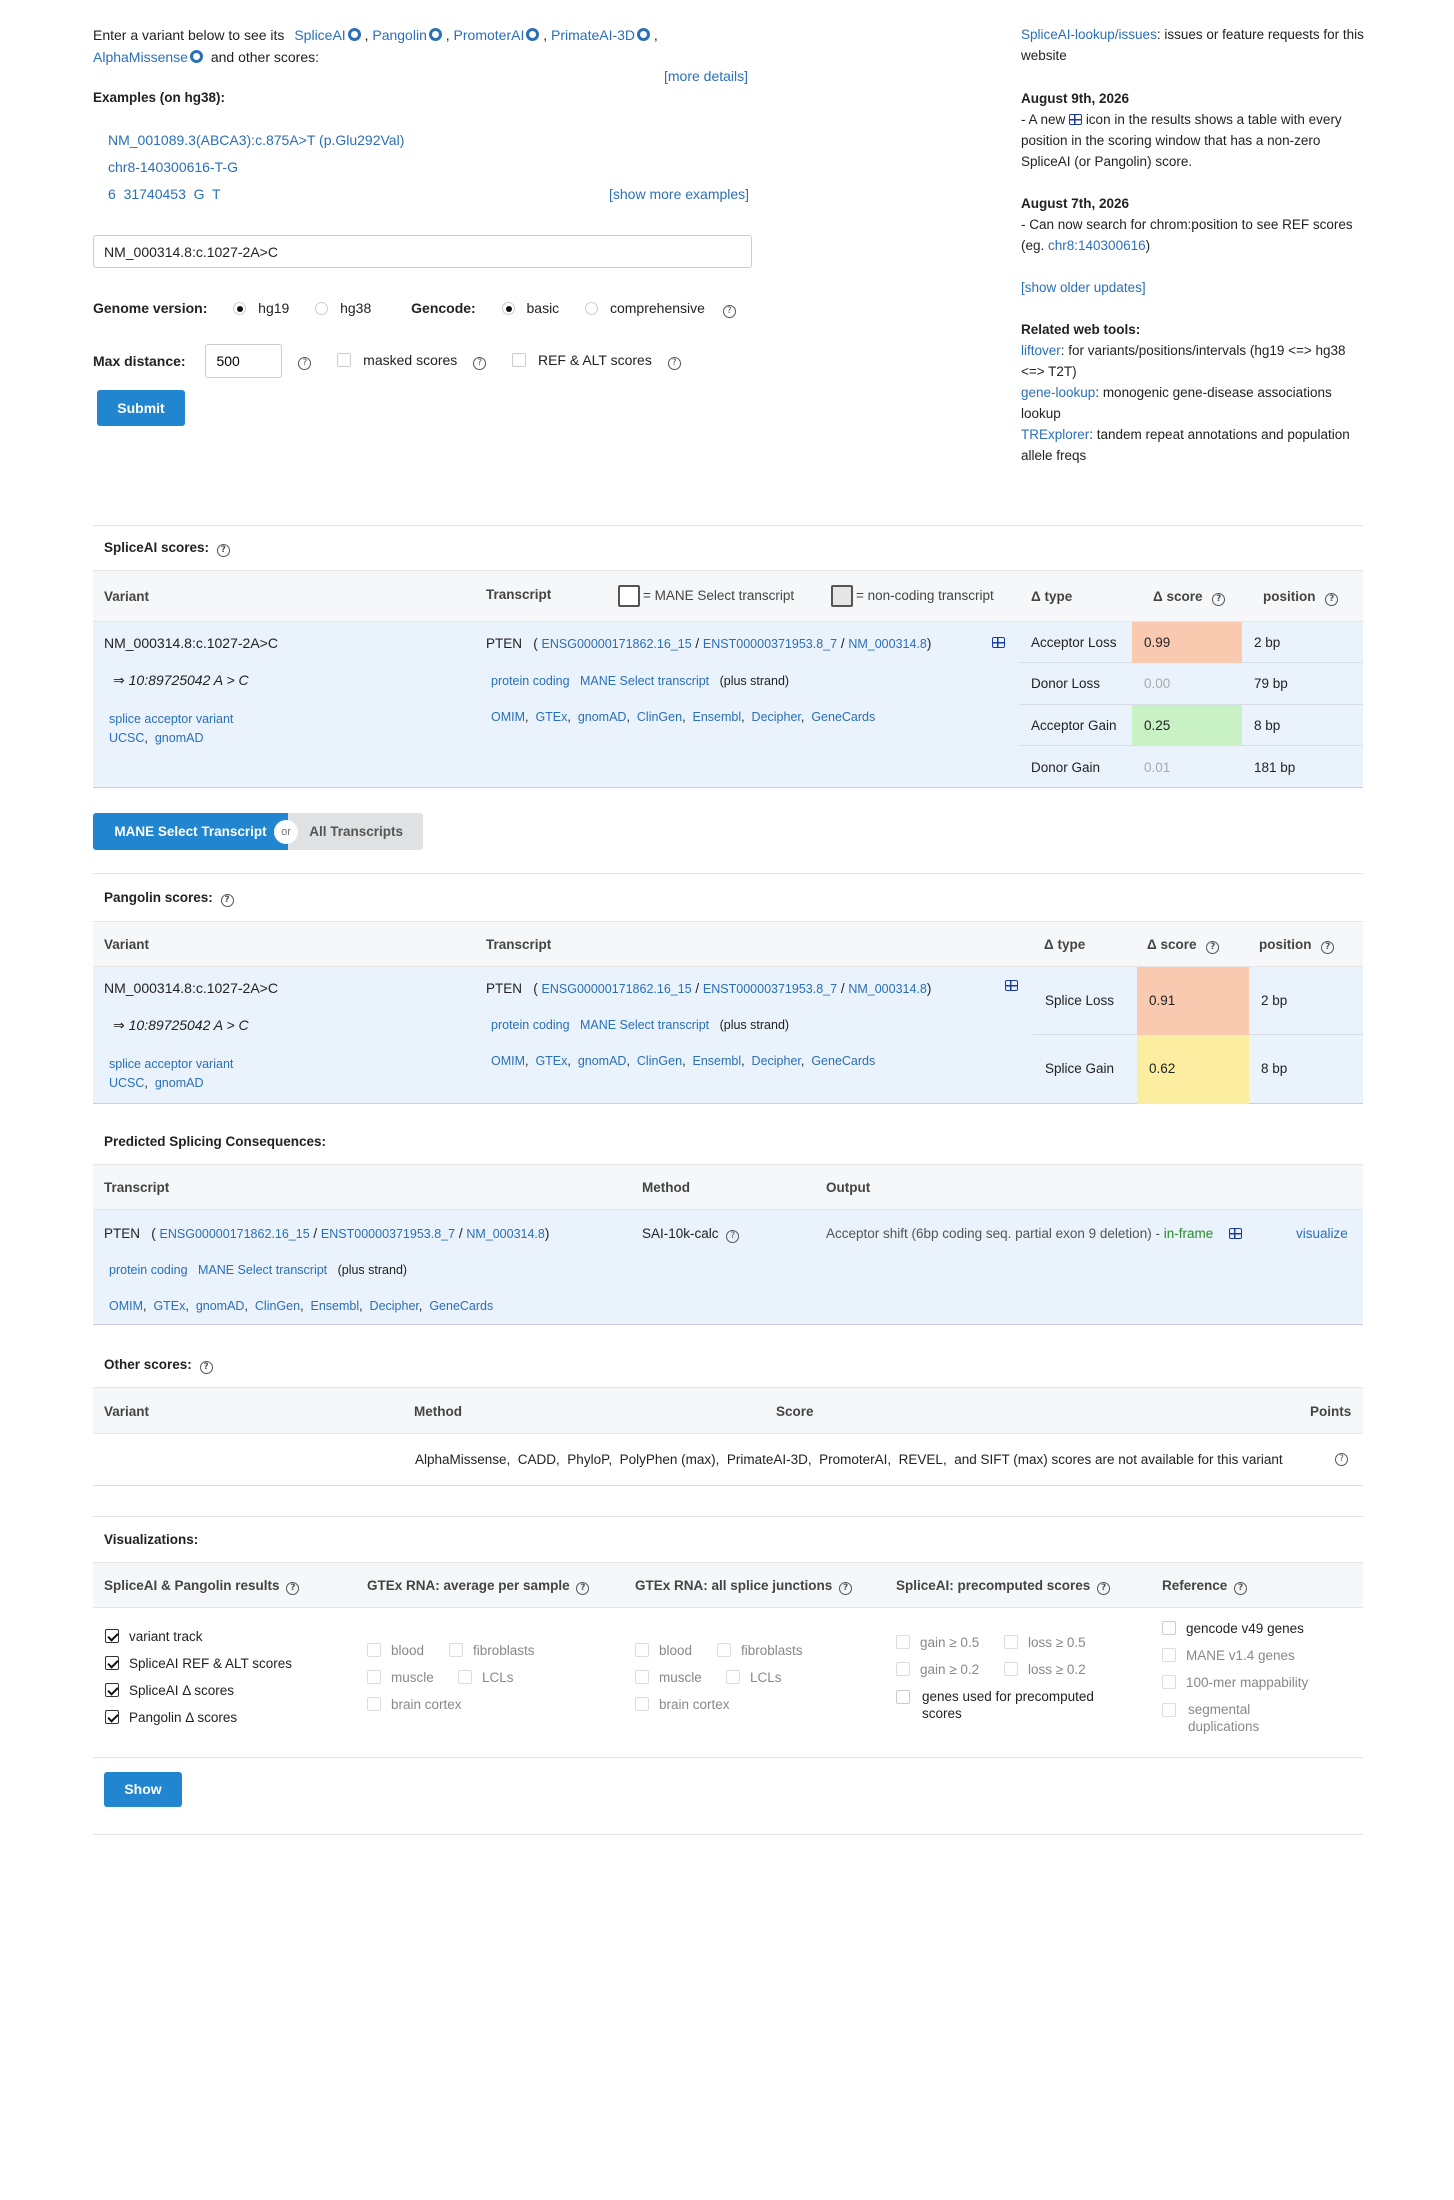 The height and width of the screenshot is (2200, 1454). What do you see at coordinates (319, 35) in the screenshot?
I see `spliceai-link: SpliceAI` at bounding box center [319, 35].